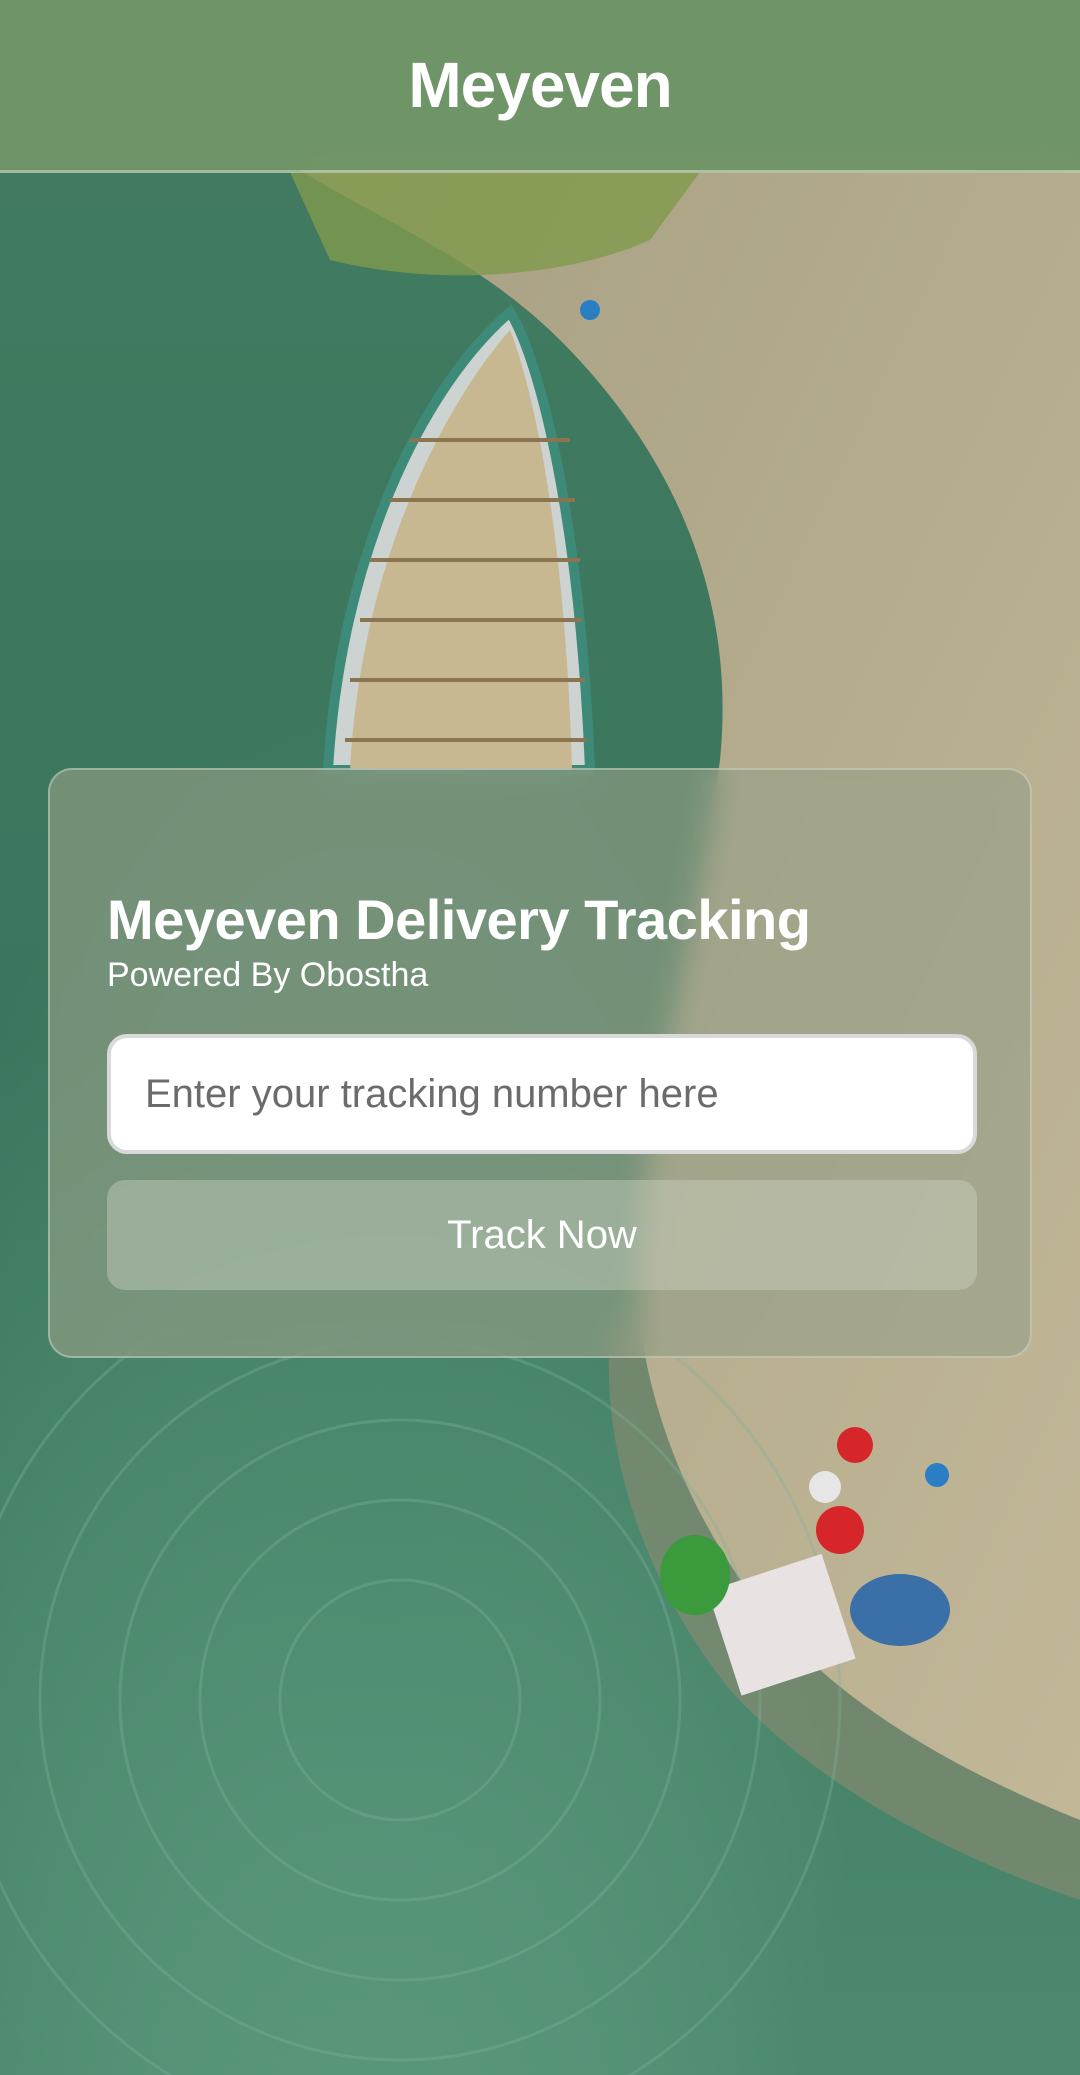 The height and width of the screenshot is (2075, 1080). Describe the element at coordinates (542, 1235) in the screenshot. I see `track-now-button: Track Now` at that location.